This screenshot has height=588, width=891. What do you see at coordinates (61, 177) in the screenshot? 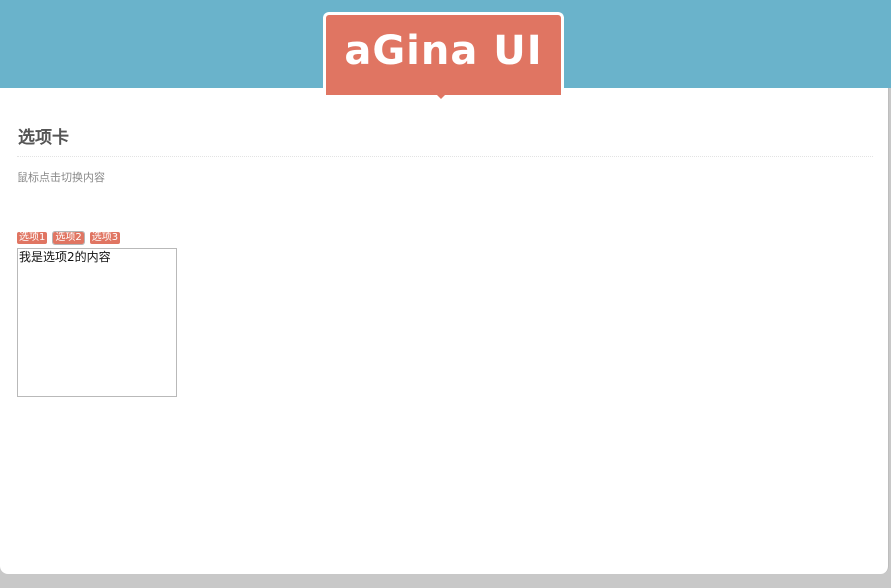
I see `section-description: 鼠标点击切换内容` at bounding box center [61, 177].